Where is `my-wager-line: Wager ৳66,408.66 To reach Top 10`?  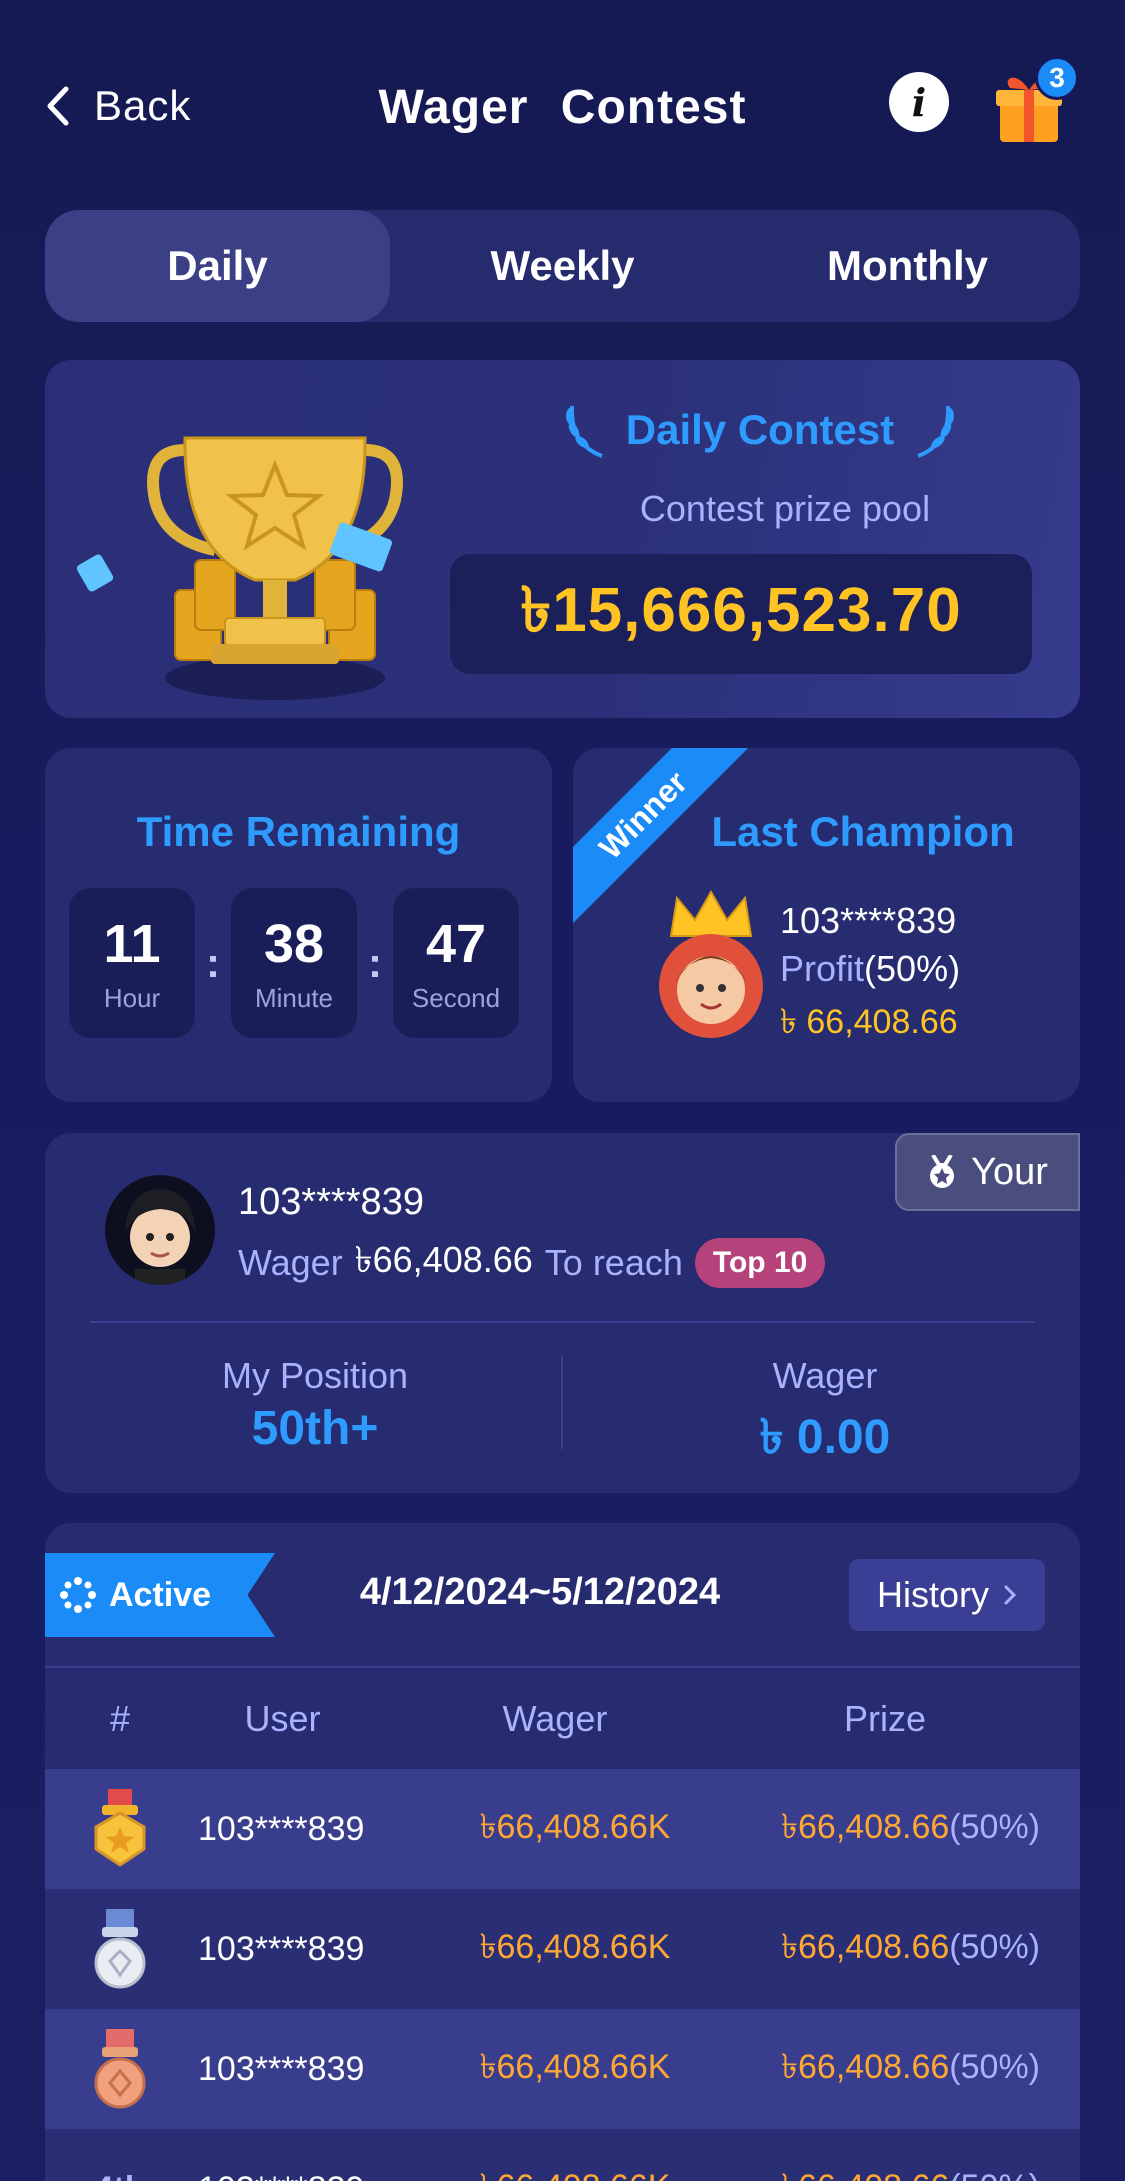 my-wager-line: Wager ৳66,408.66 To reach Top 10 is located at coordinates (532, 1263).